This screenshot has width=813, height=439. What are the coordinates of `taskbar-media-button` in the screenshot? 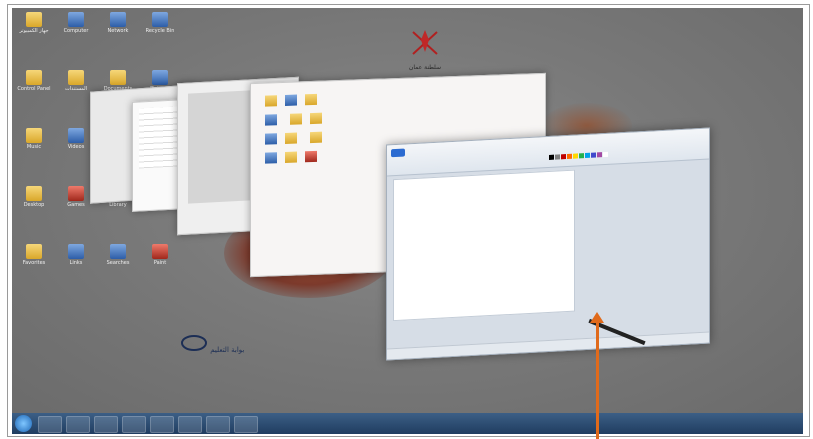 It's located at (106, 424).